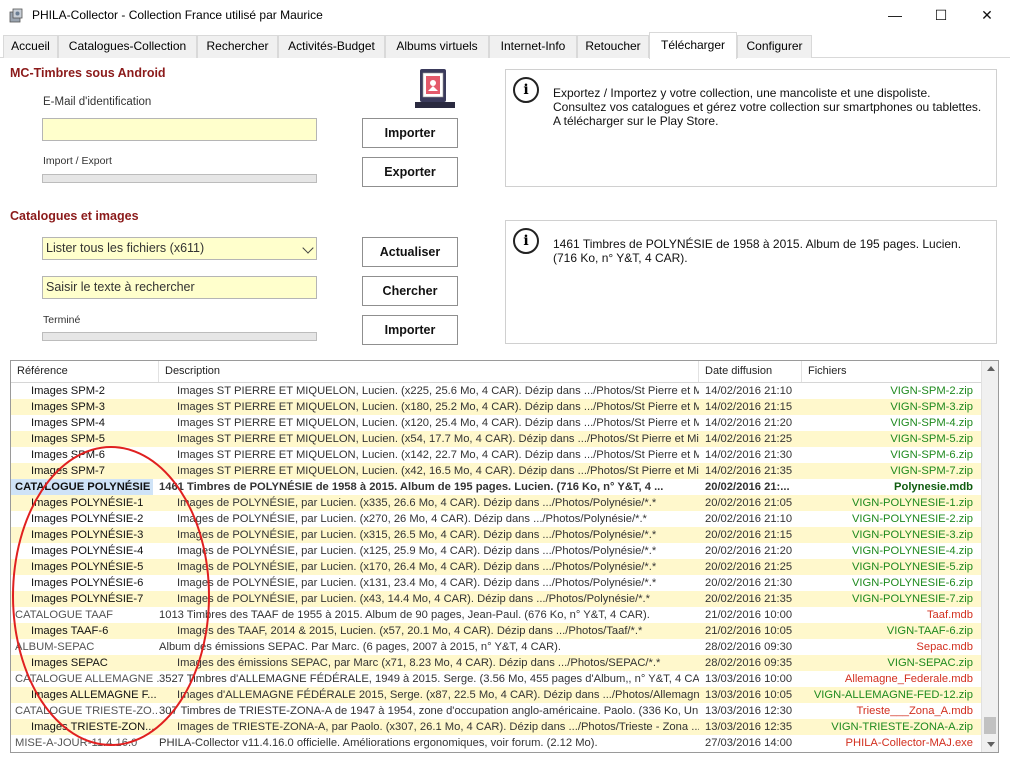  Describe the element at coordinates (125, 248) in the screenshot. I see `file-filter-value: Lister tous les fichiers (x611)` at that location.